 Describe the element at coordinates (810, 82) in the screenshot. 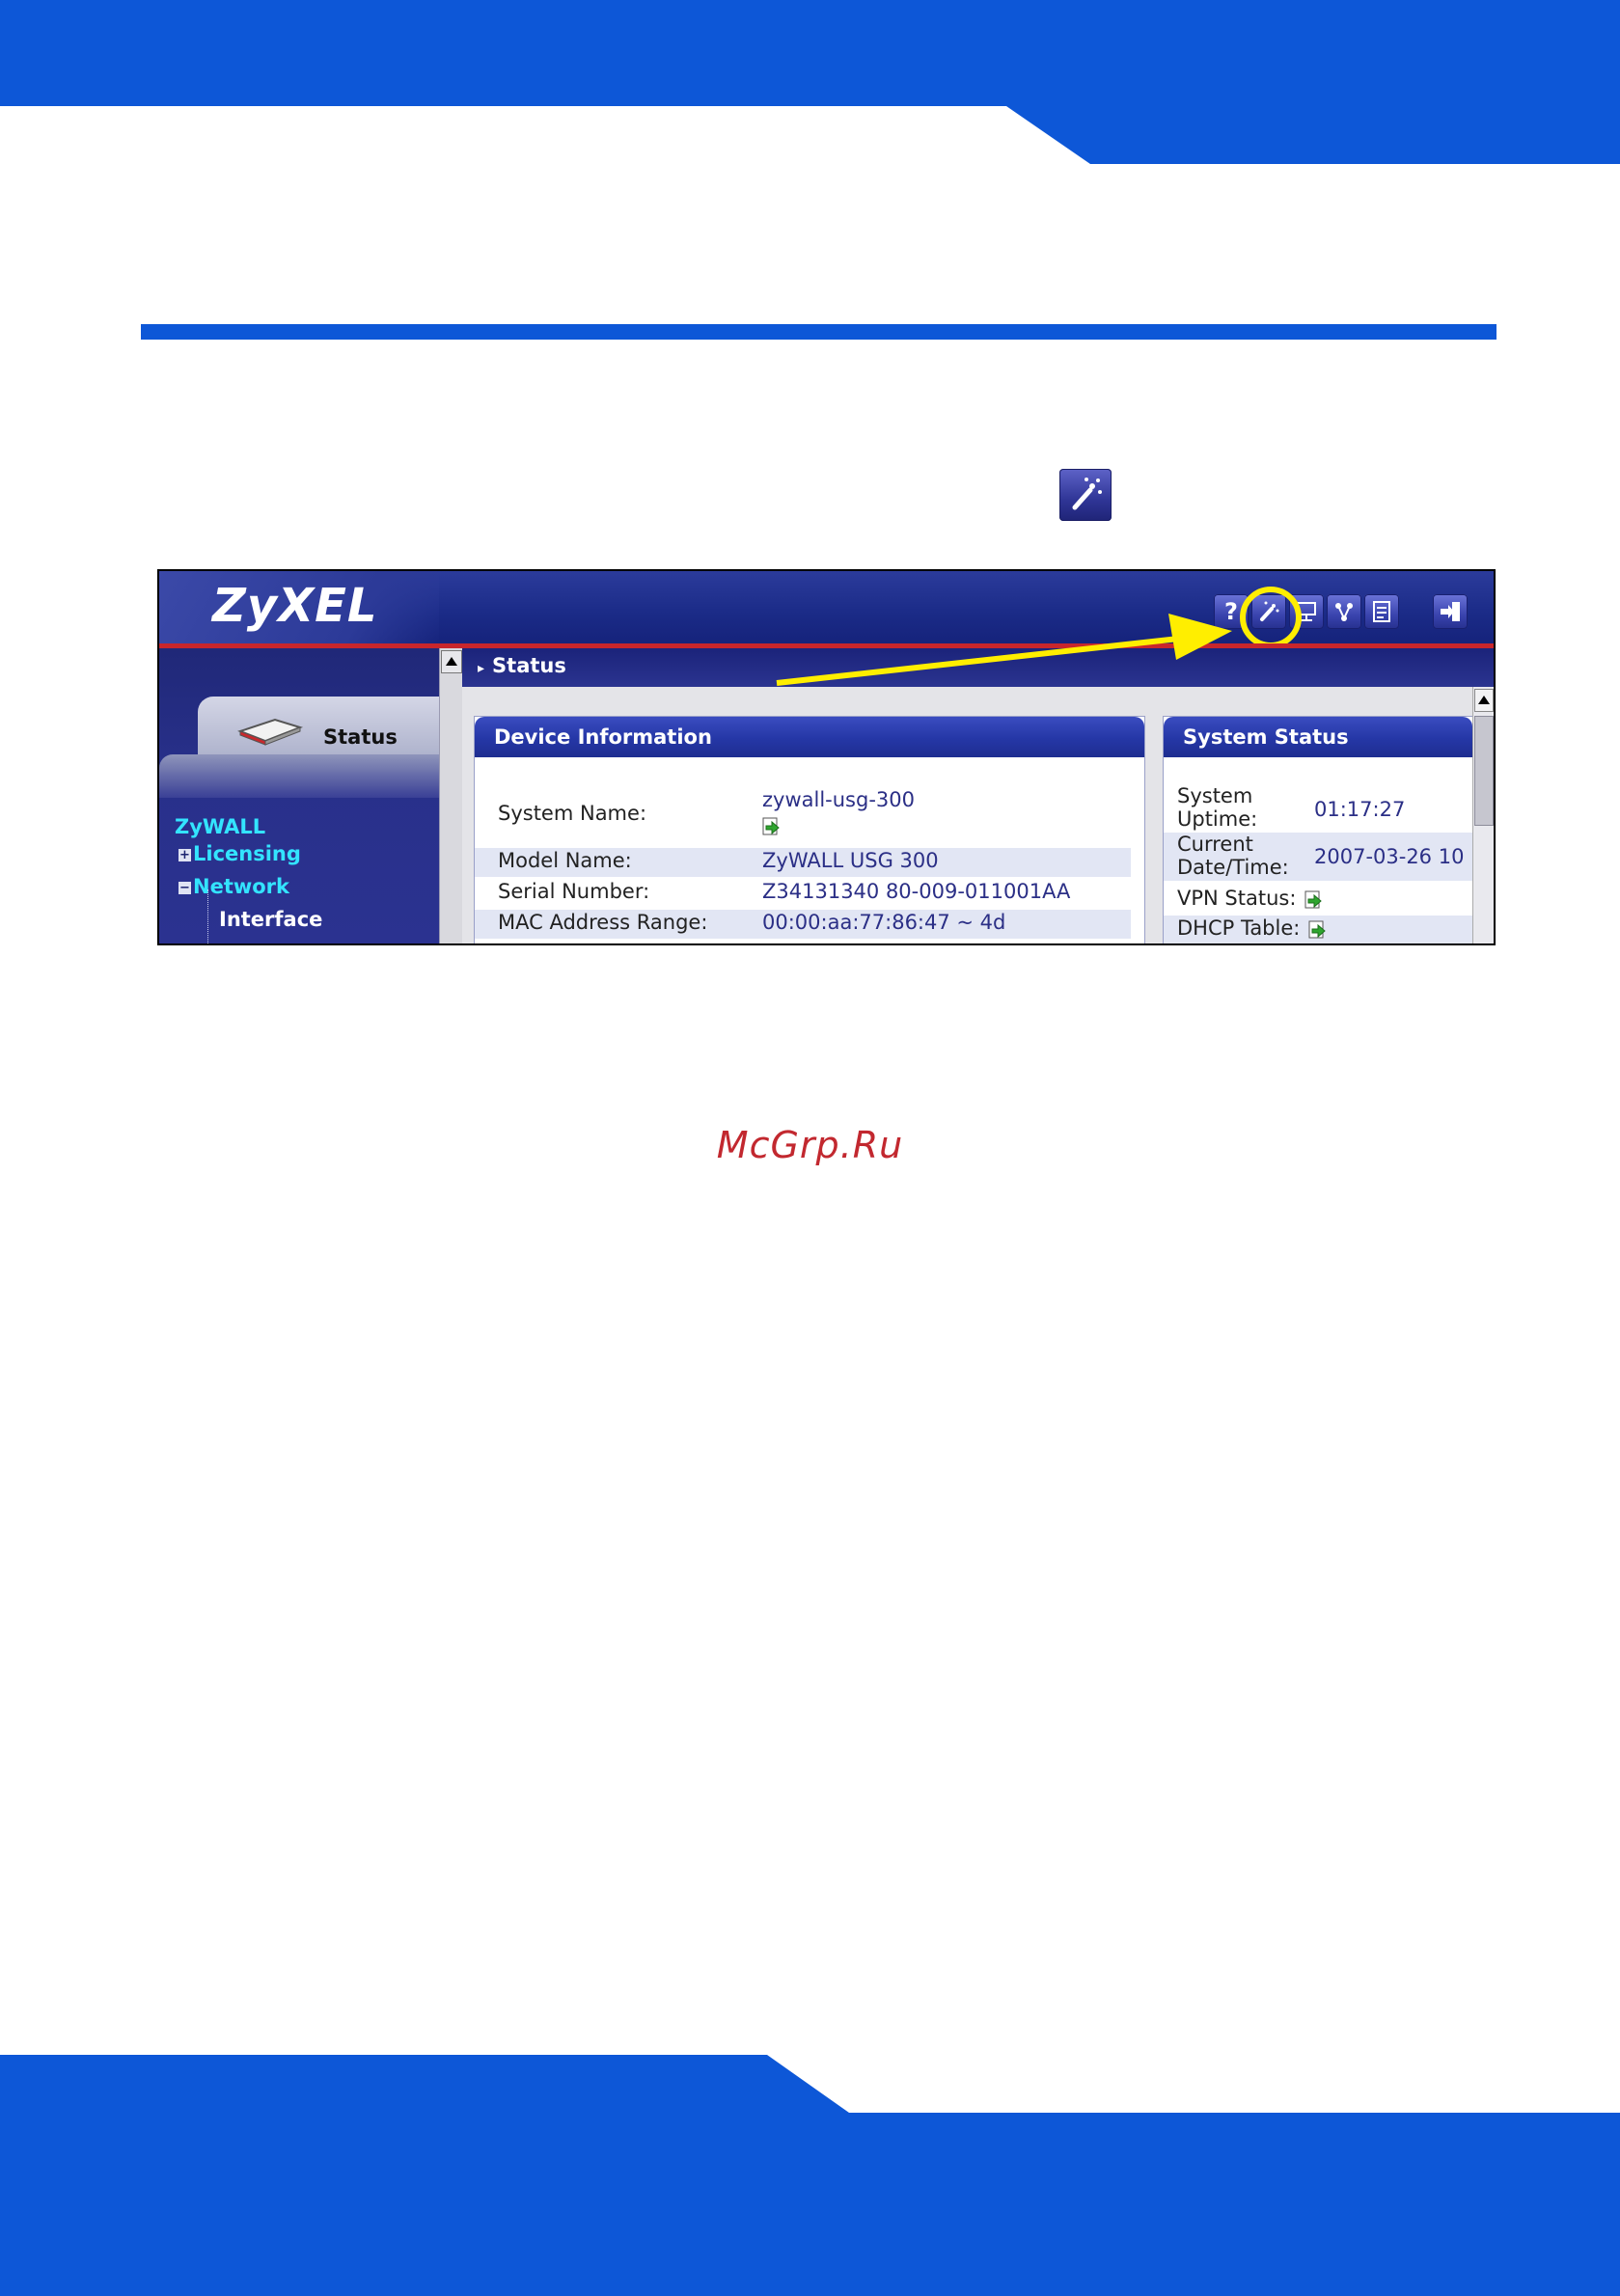

I see `top-banner` at that location.